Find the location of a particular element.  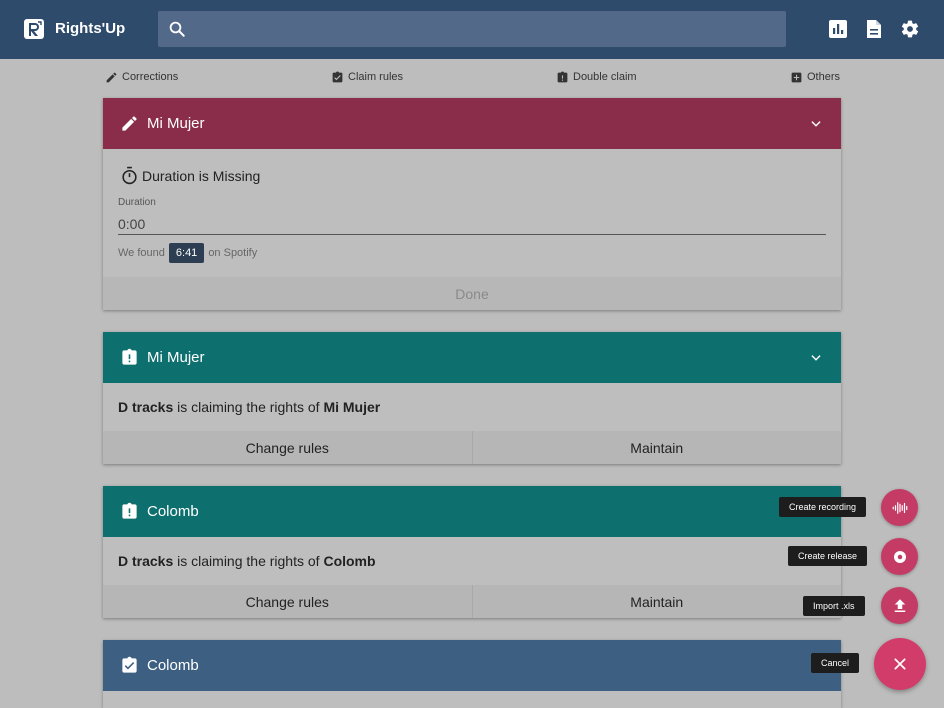

search-icon is located at coordinates (177, 29).